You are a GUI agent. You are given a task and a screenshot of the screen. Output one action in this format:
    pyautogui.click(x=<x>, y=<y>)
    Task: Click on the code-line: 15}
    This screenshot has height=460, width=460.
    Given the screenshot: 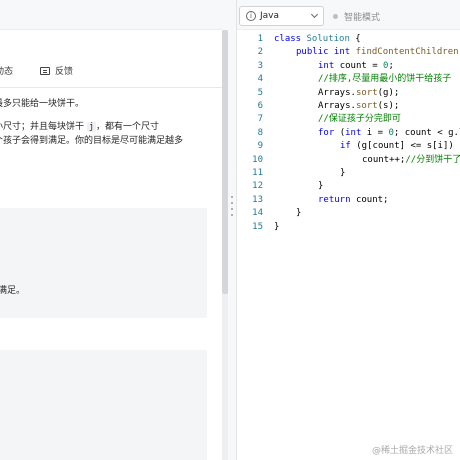 What is the action you would take?
    pyautogui.click(x=348, y=227)
    